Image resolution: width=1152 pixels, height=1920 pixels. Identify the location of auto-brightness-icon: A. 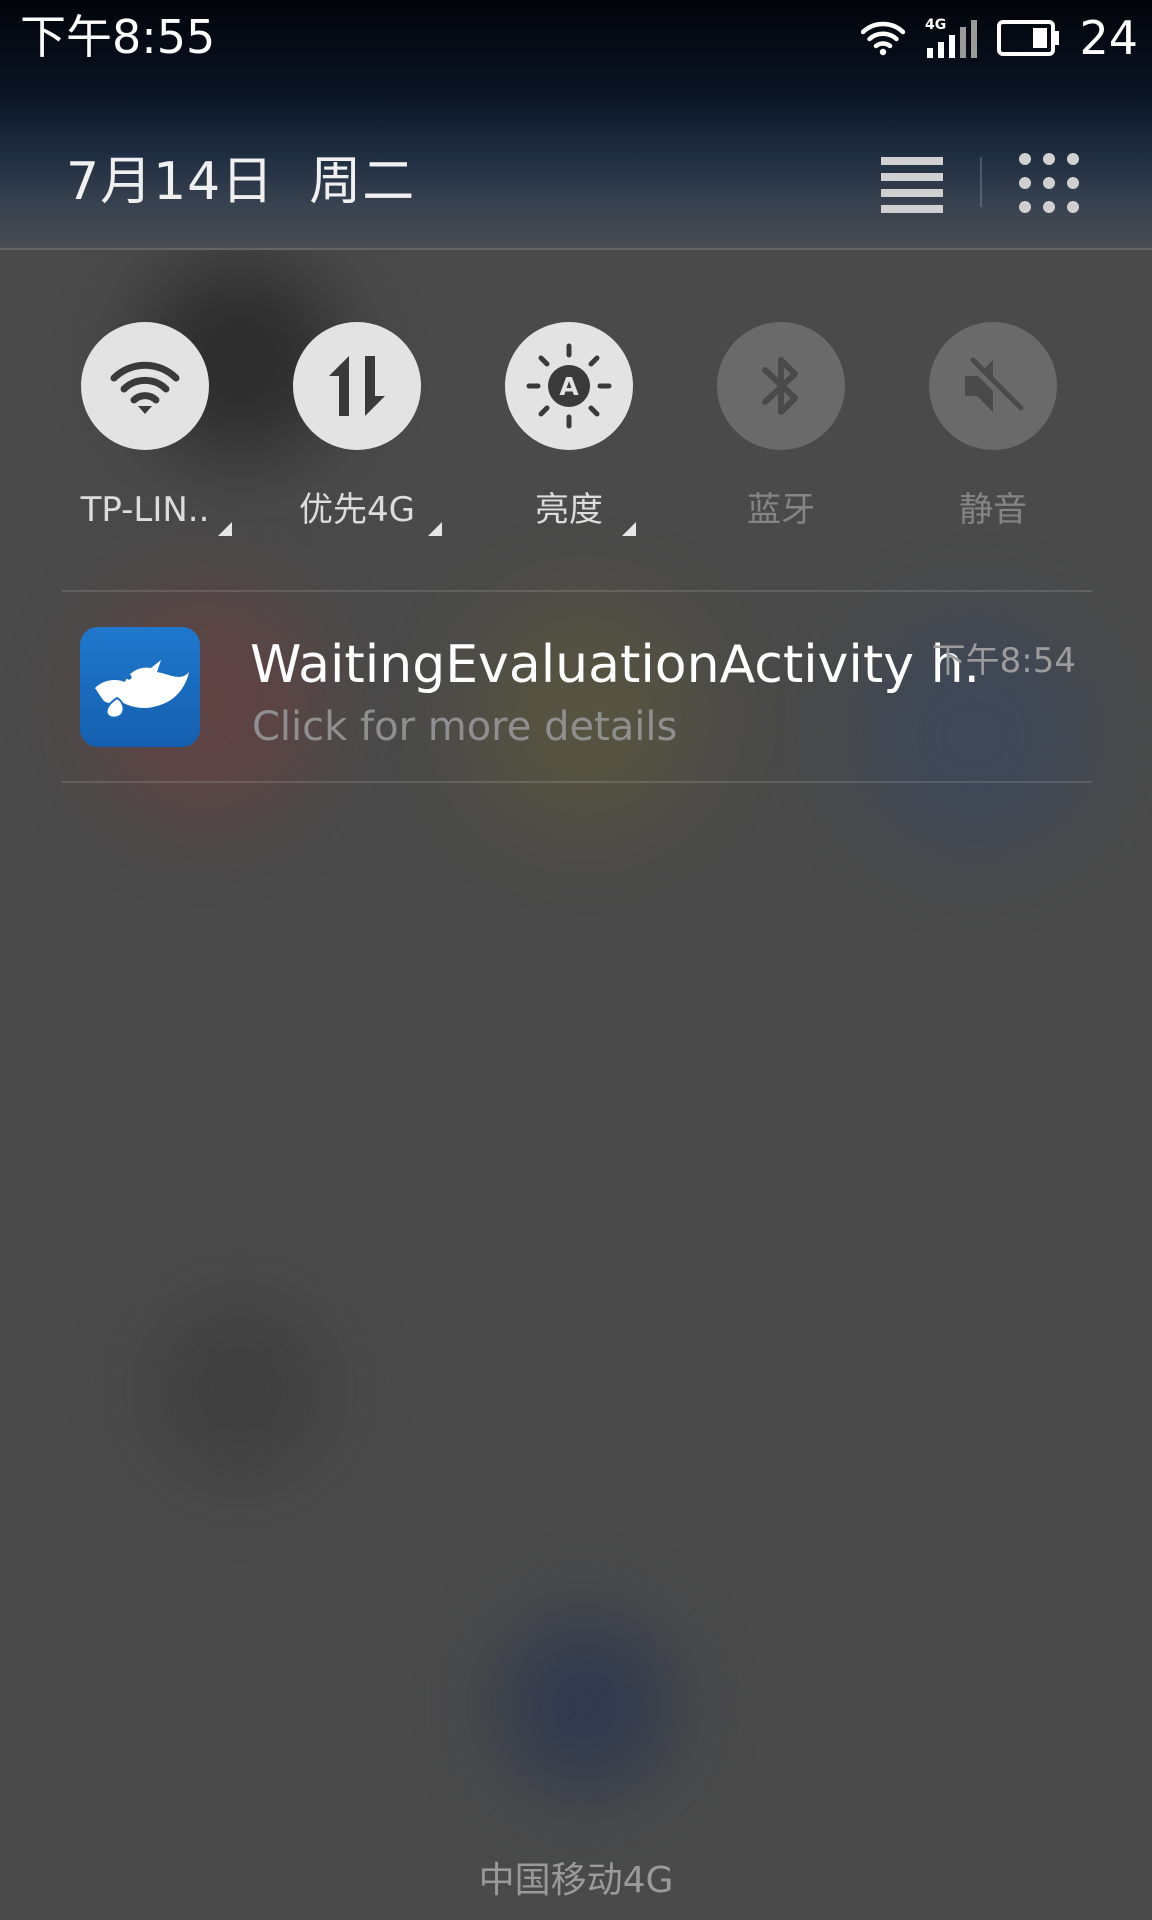
(569, 386).